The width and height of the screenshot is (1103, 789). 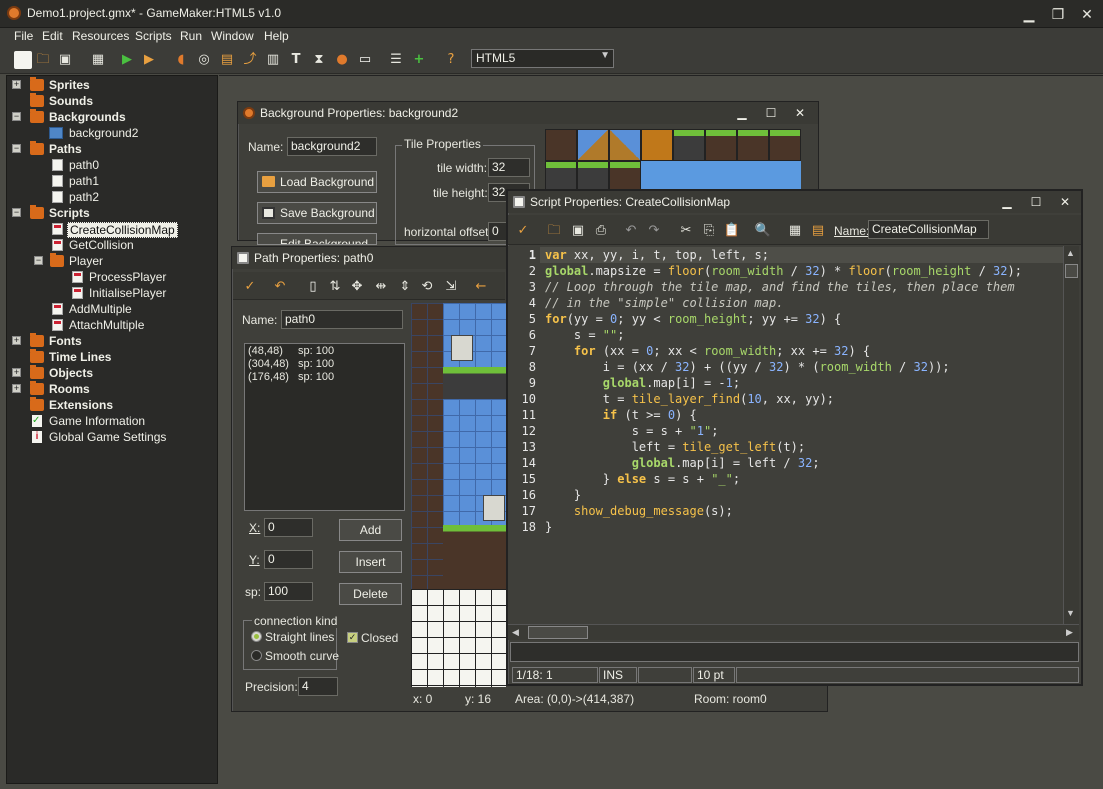 What do you see at coordinates (365, 60) in the screenshot?
I see `create-room-icon: ▭` at bounding box center [365, 60].